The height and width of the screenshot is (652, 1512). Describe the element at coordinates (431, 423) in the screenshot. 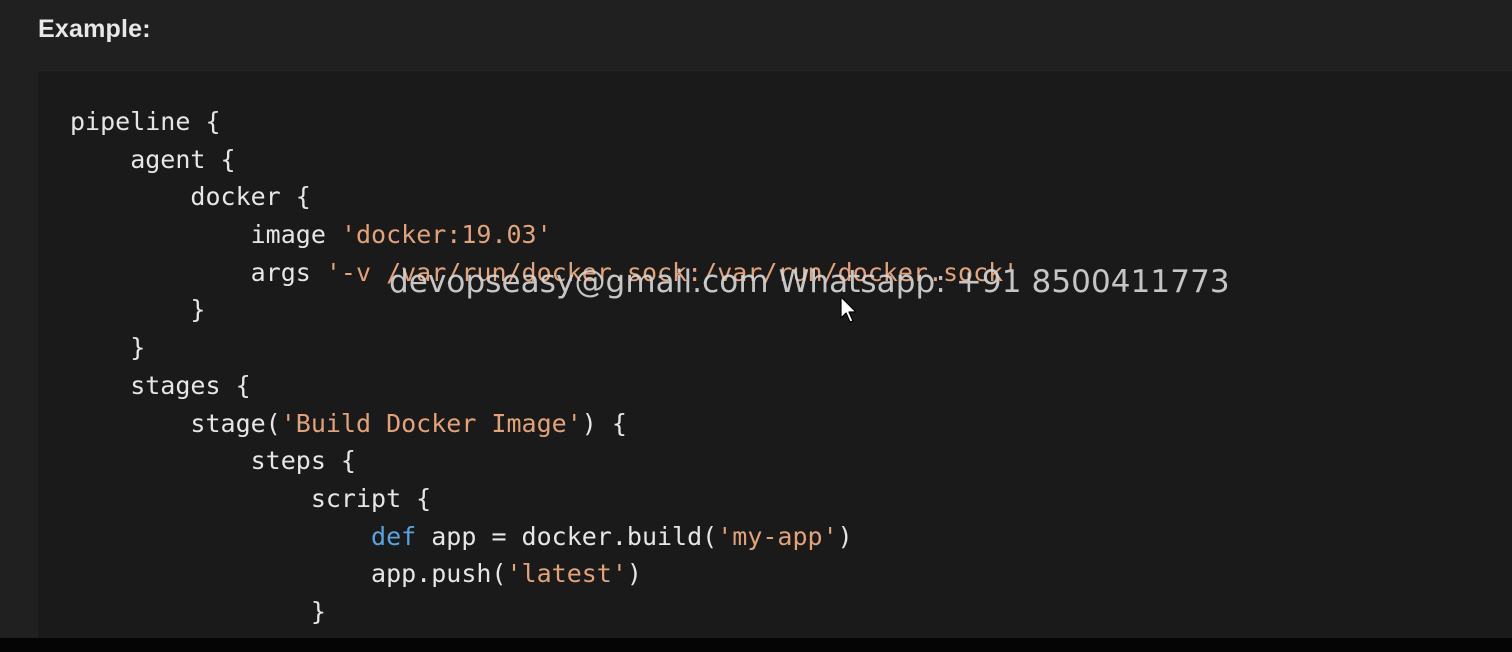

I see `code-string: 'Build Docker Image'` at that location.